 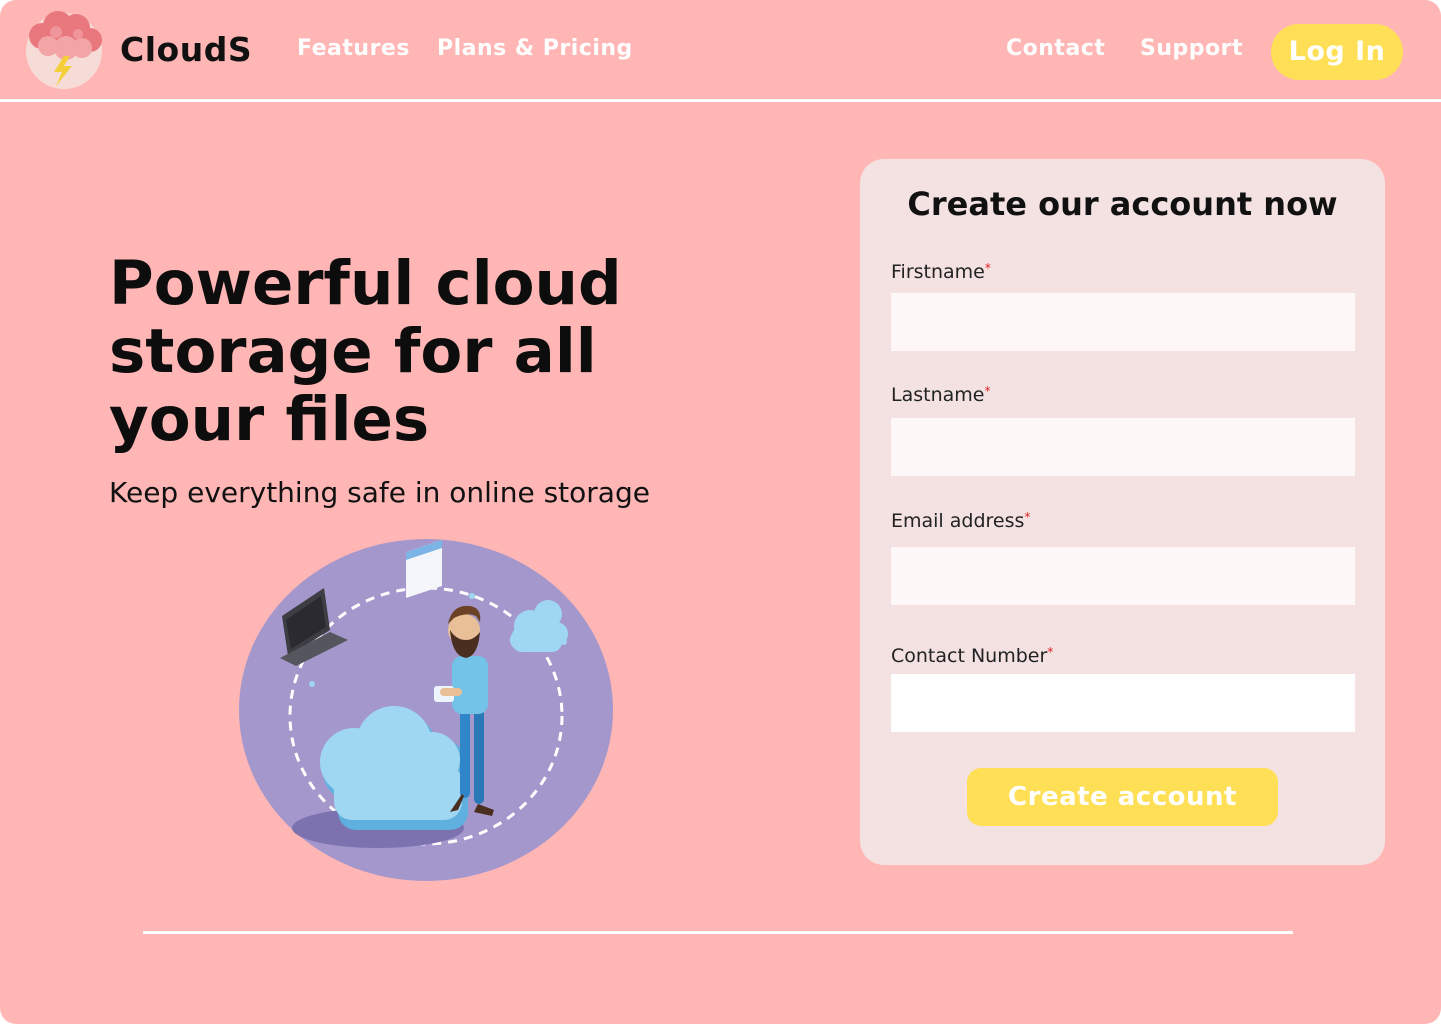 I want to click on email-label: Email address*, so click(x=960, y=521).